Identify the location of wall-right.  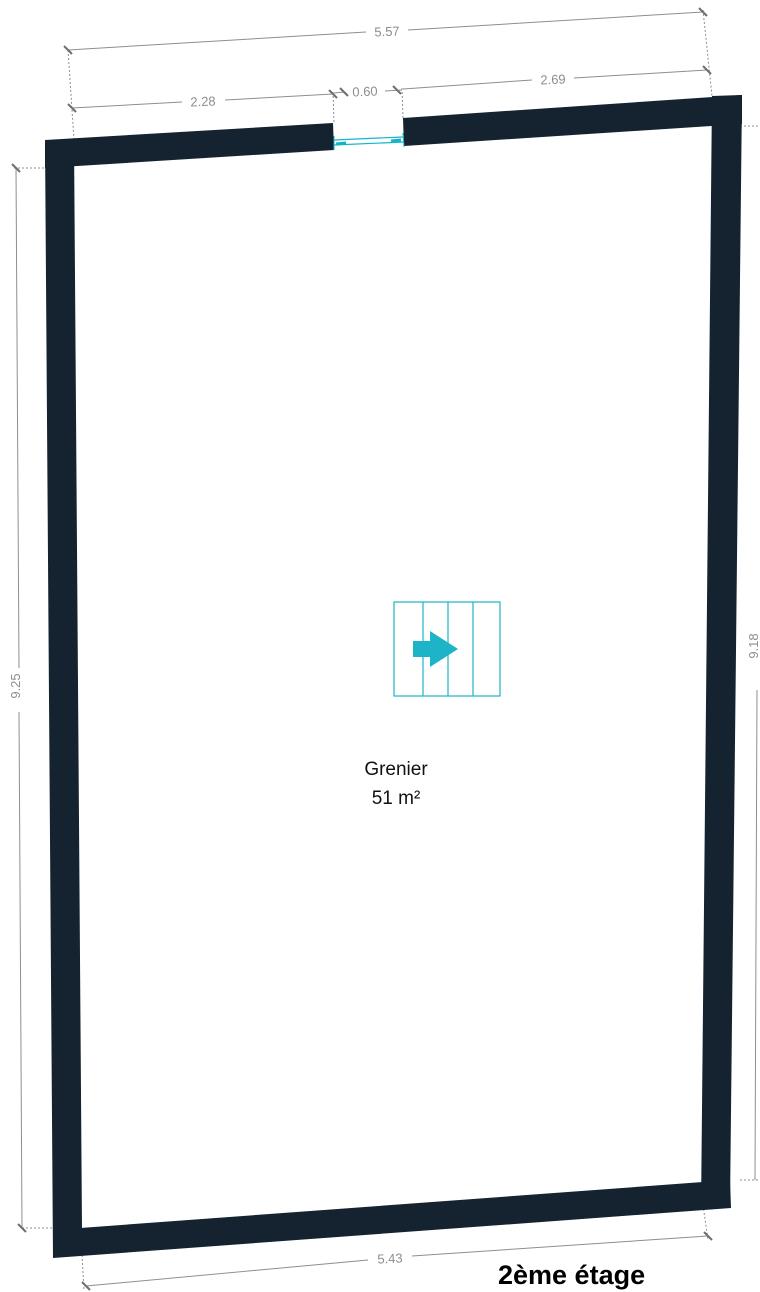
(721, 652).